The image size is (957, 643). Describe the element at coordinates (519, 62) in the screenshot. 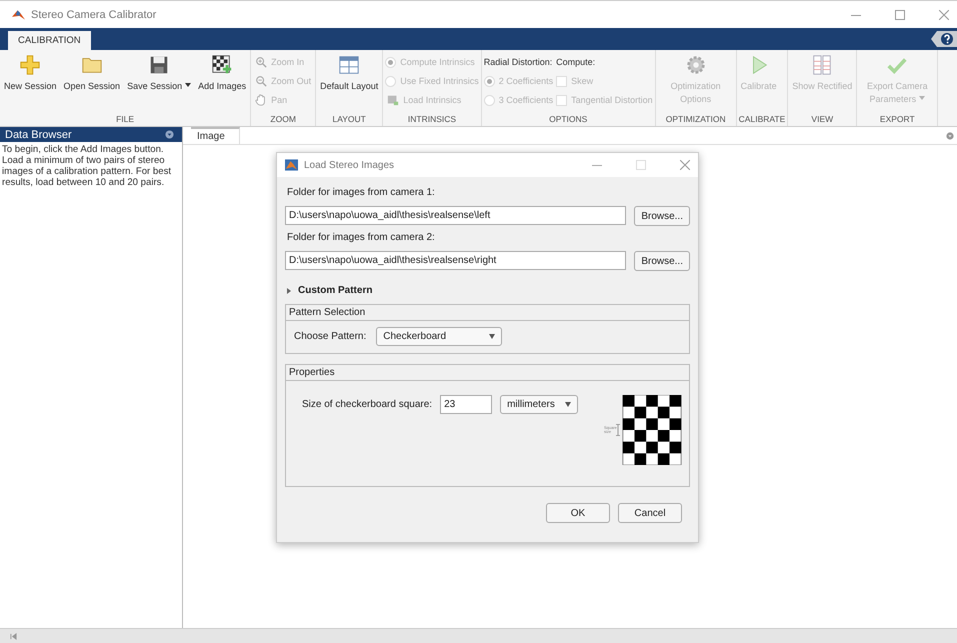

I see `option-heading: Radial Distortion:` at that location.